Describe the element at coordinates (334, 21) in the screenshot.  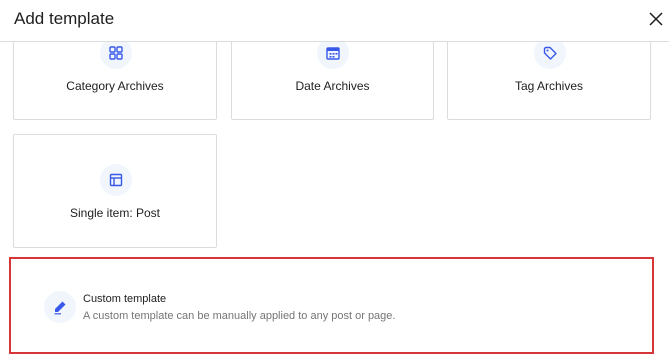
I see `dialog-header: Add template` at that location.